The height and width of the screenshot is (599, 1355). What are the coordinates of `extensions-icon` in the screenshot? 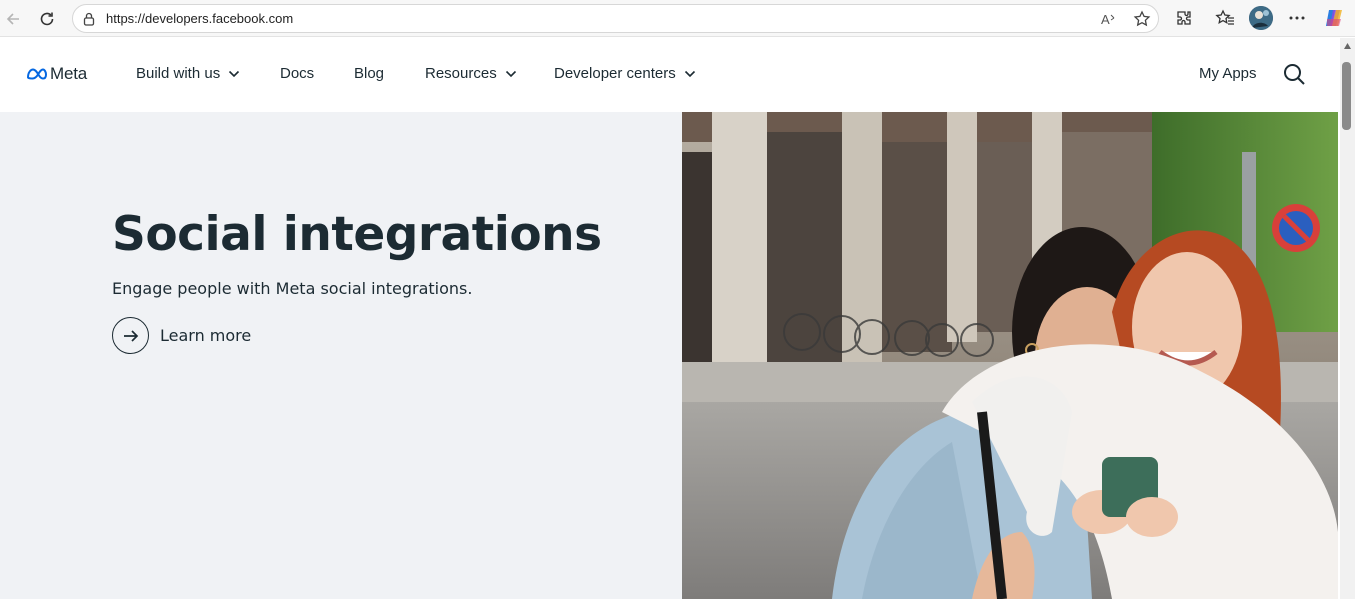 It's located at (1184, 18).